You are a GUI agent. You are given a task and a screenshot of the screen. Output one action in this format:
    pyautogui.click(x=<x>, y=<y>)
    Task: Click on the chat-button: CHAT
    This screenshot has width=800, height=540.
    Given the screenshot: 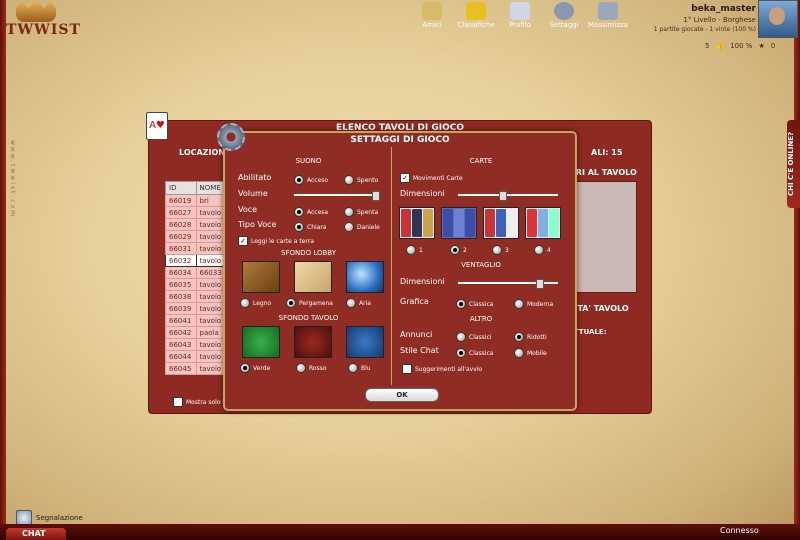 What is the action you would take?
    pyautogui.click(x=36, y=534)
    